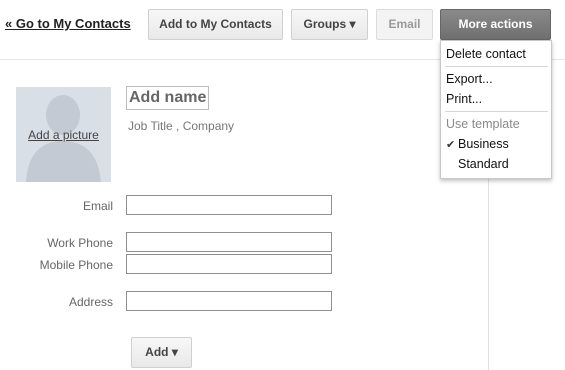 This screenshot has width=565, height=370. I want to click on go-to-my-contacts-link: « Go to My Contacts, so click(68, 23).